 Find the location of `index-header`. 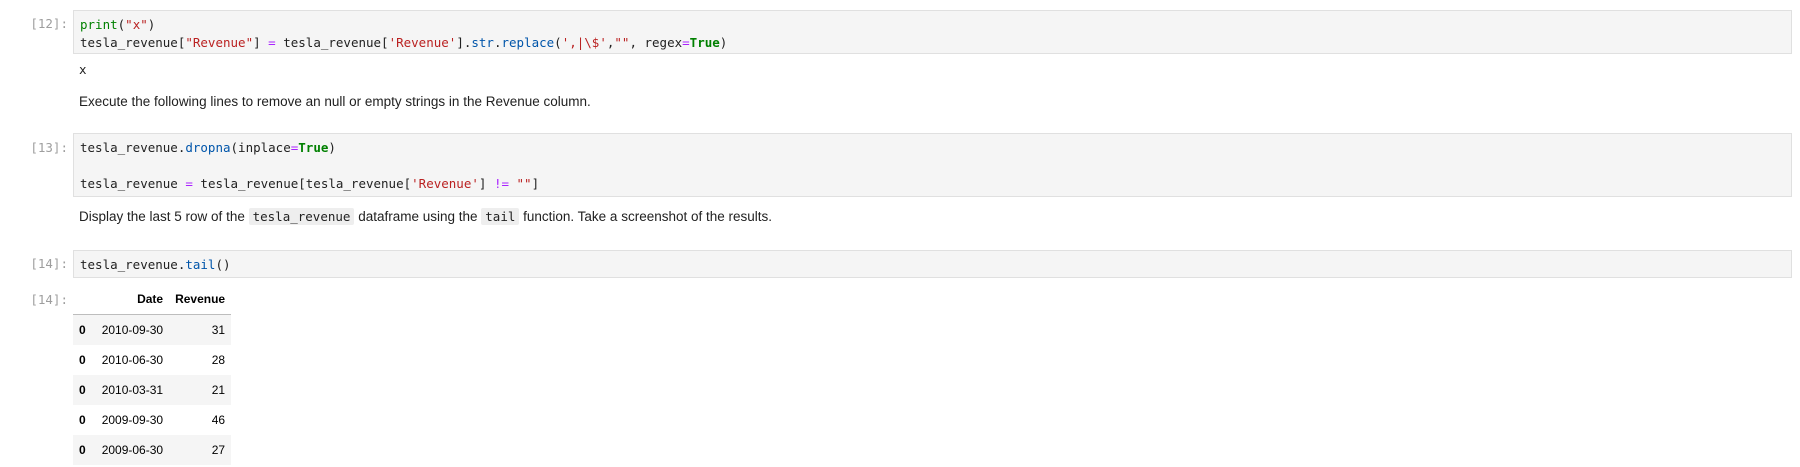

index-header is located at coordinates (84, 299).